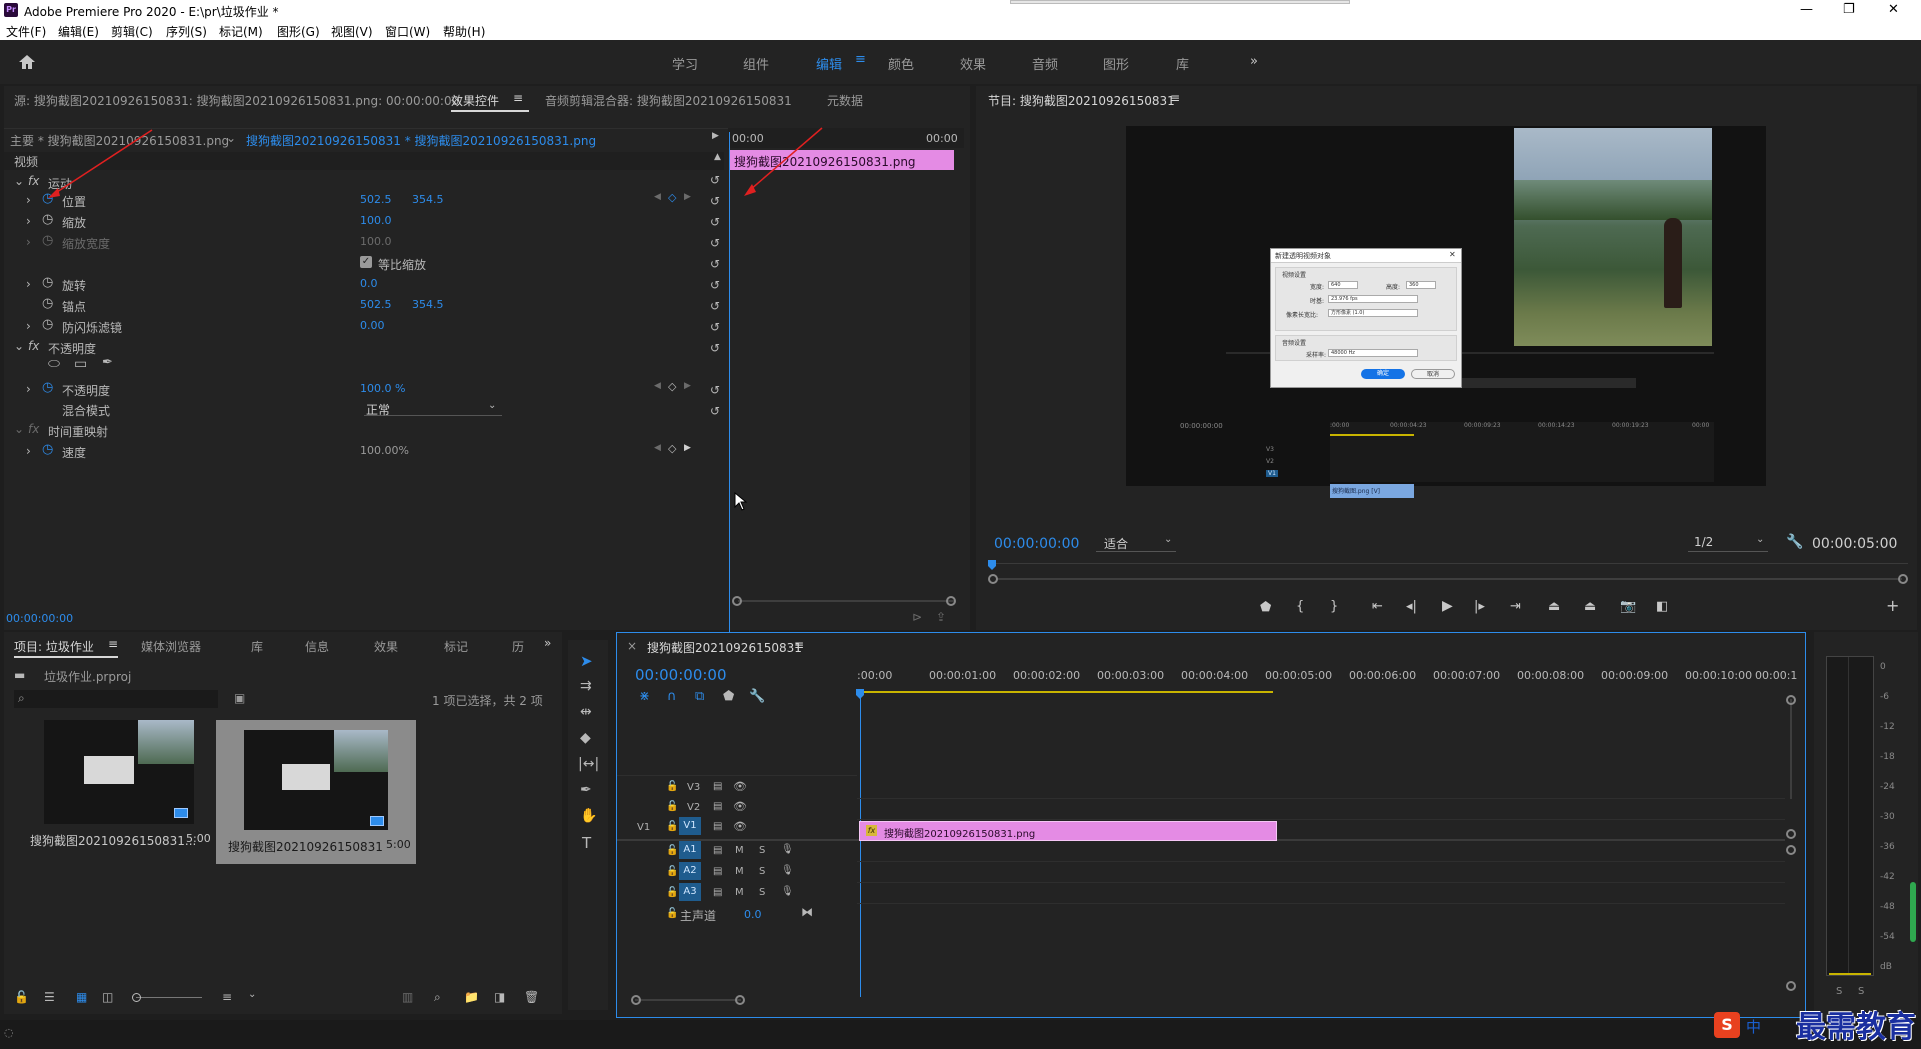 The width and height of the screenshot is (1921, 1049). I want to click on trash-icon: 🗑, so click(531, 997).